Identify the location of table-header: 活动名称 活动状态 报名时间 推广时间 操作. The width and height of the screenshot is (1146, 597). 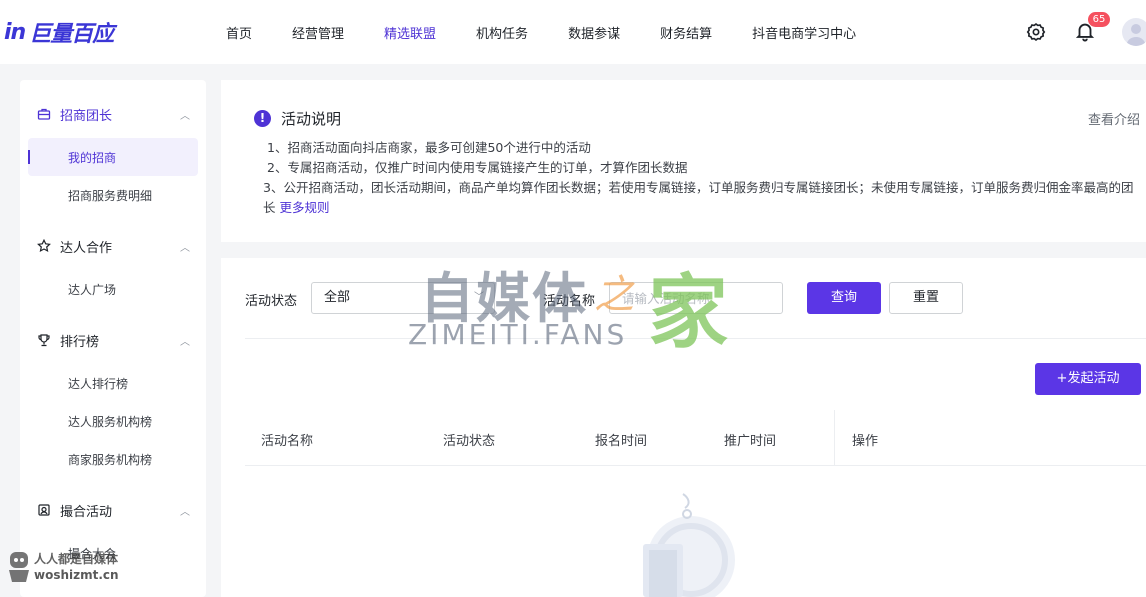
(695, 438).